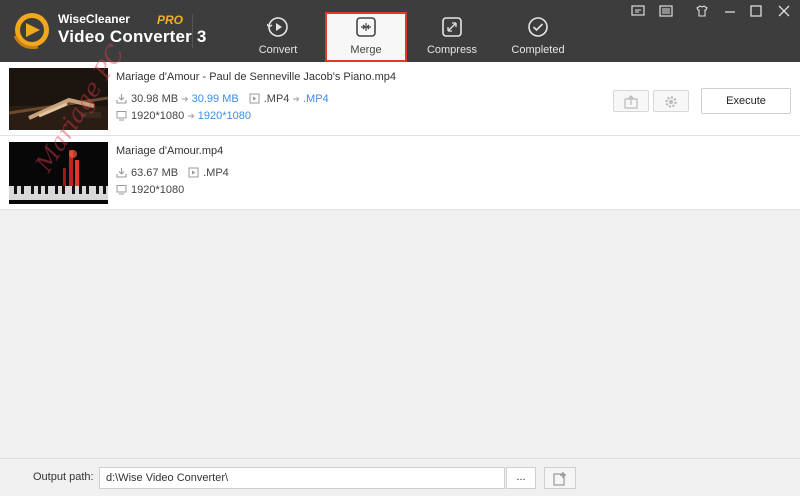 This screenshot has height=496, width=800. I want to click on file-meta-resolution: 1920*1080, so click(150, 191).